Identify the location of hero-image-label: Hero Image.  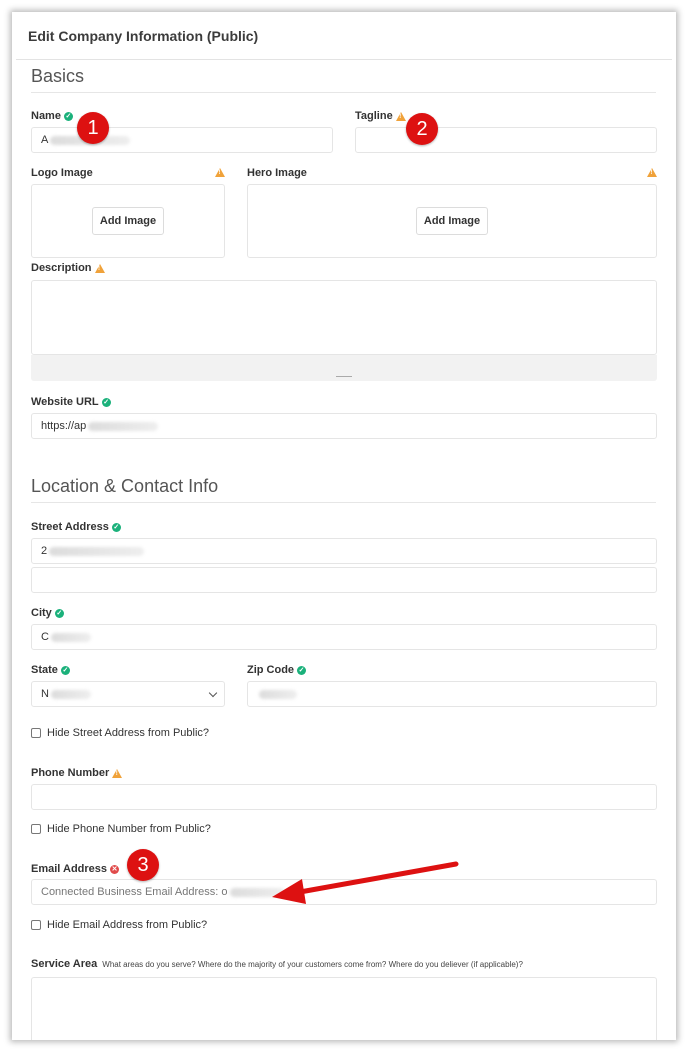
(277, 173).